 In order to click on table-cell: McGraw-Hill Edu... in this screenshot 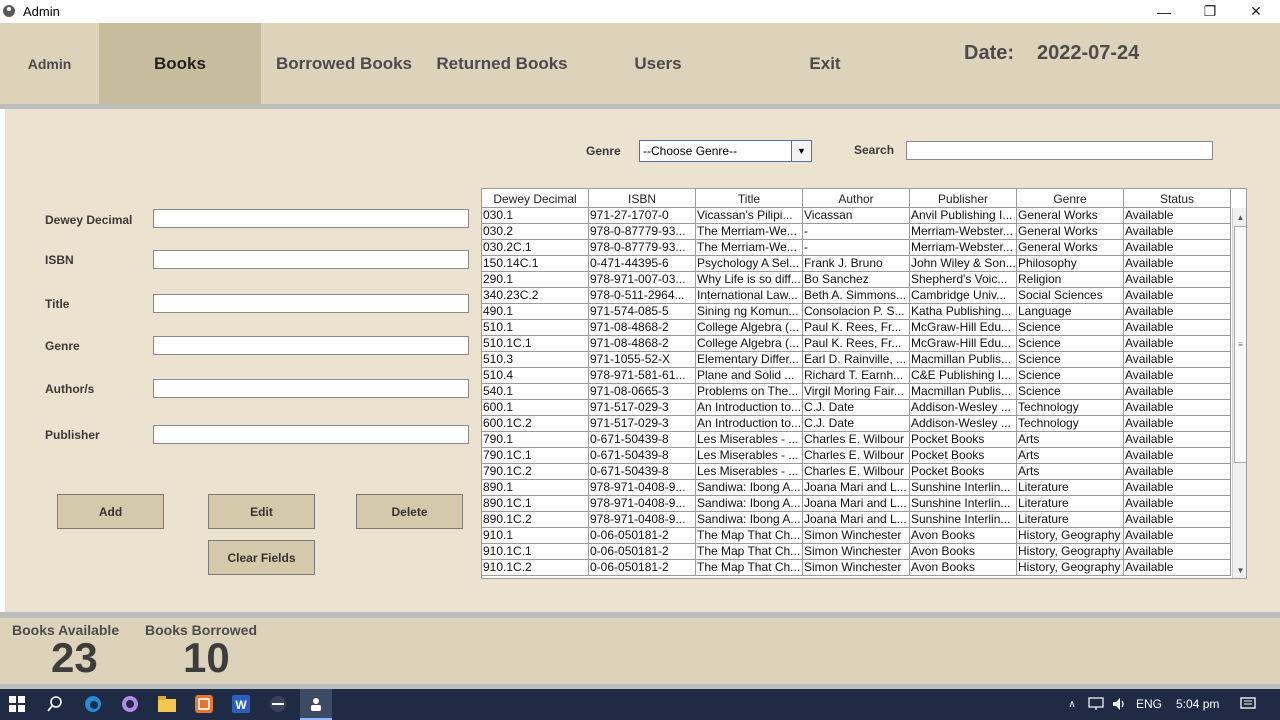, I will do `click(963, 328)`.